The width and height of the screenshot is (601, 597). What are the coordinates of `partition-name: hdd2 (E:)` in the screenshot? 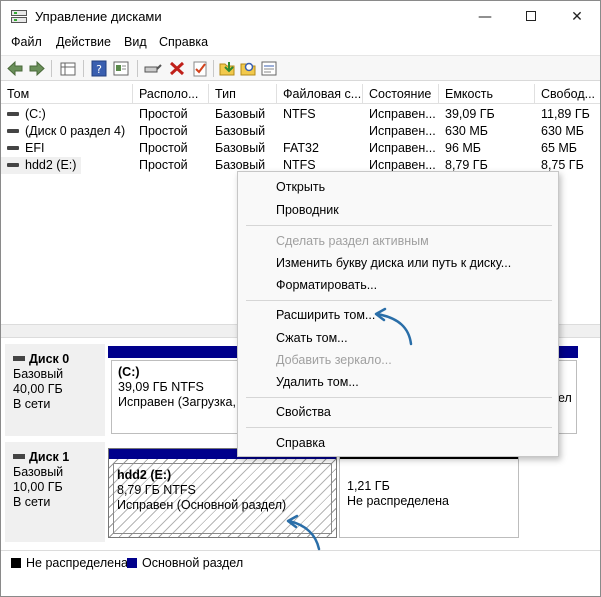 It's located at (144, 475).